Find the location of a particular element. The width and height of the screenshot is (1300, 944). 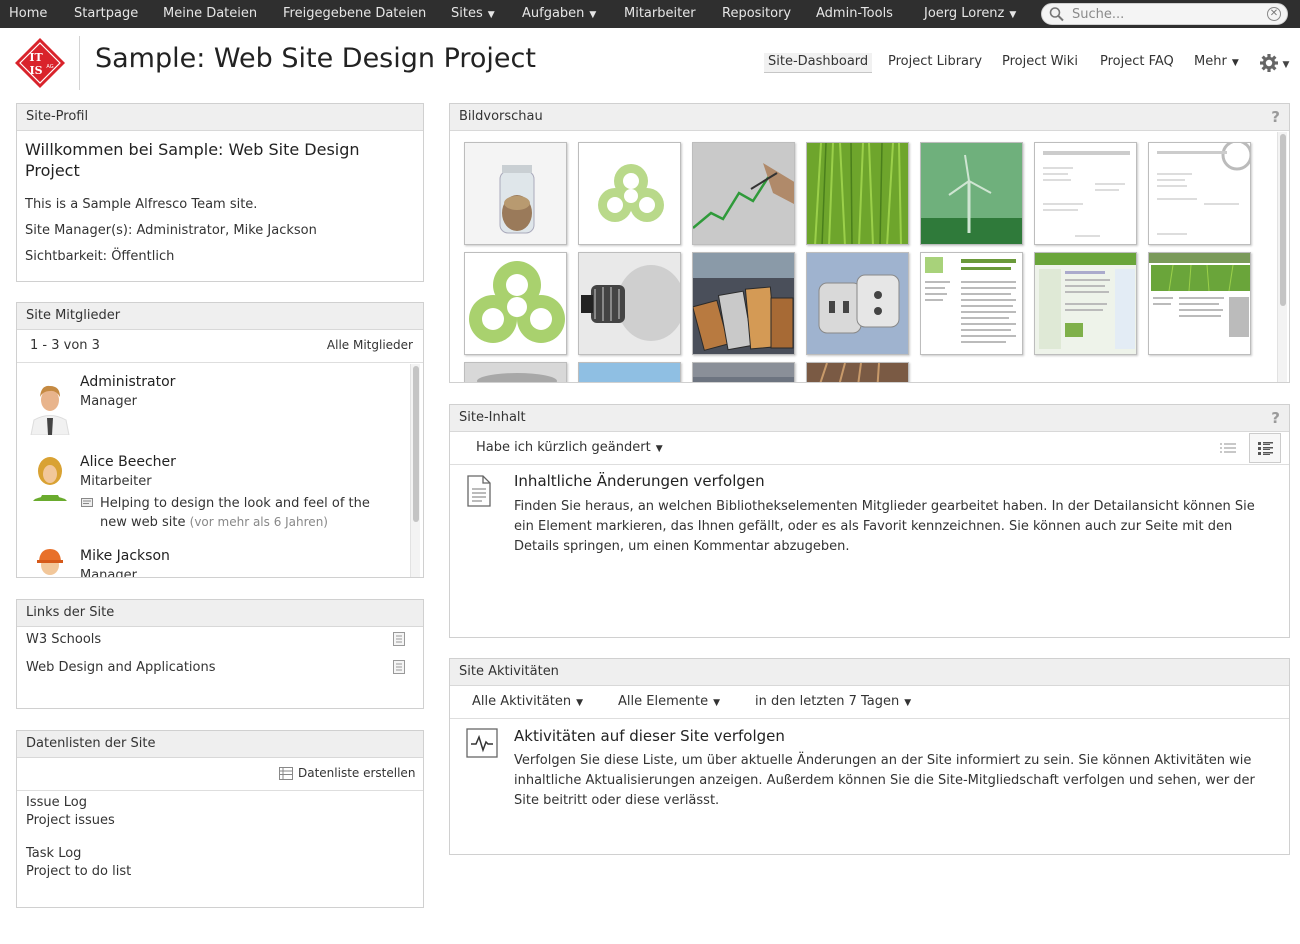

user-menu: Joerg Lorenz ▼ is located at coordinates (970, 14).